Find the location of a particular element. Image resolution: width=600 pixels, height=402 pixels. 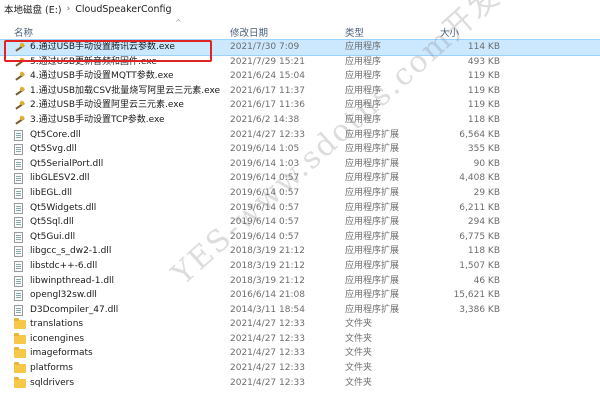

file-size: 3,386 KB is located at coordinates (479, 309).